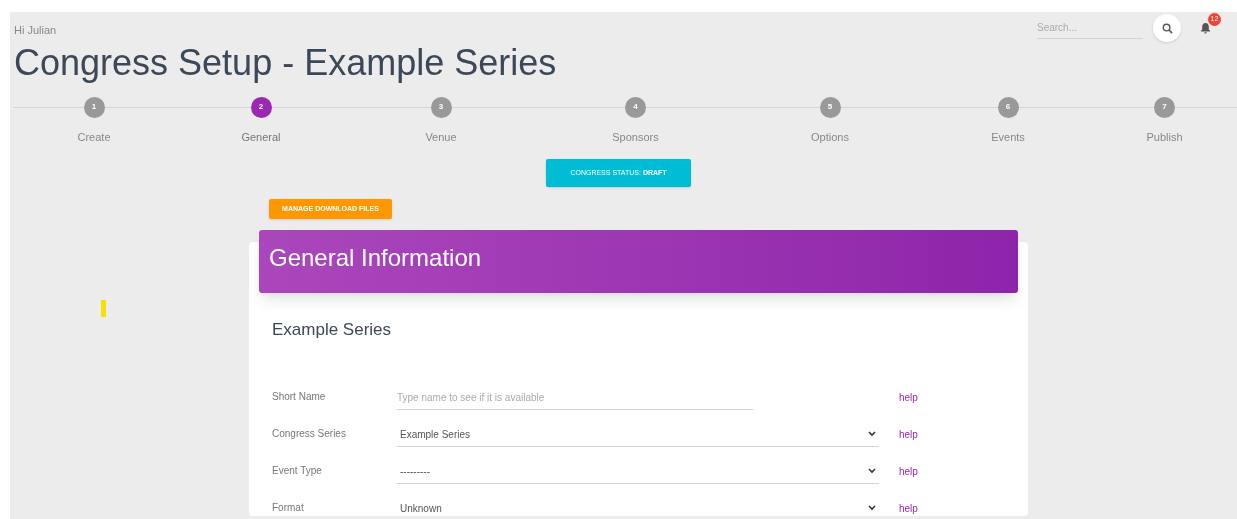 Image resolution: width=1237 pixels, height=519 pixels. Describe the element at coordinates (441, 136) in the screenshot. I see `step-label: Venue` at that location.